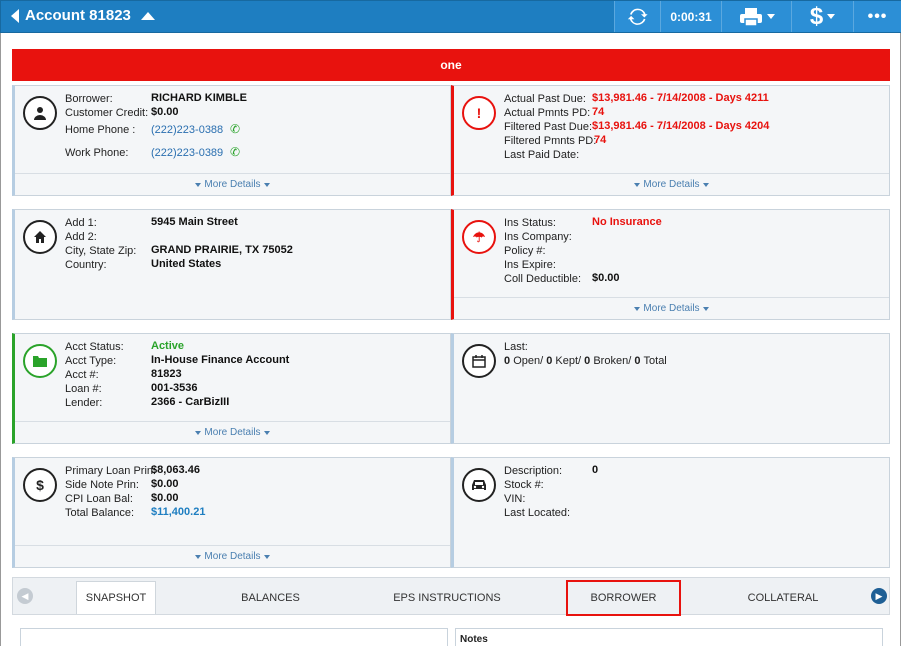 This screenshot has width=901, height=646. I want to click on snapshot-left-panel, so click(234, 637).